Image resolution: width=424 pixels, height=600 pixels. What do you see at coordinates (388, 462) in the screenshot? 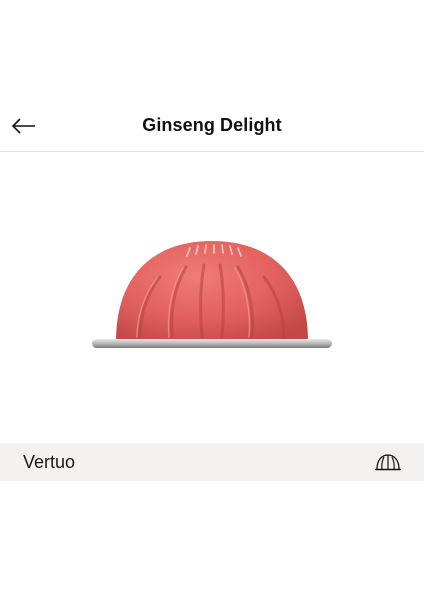
I see `vertuo-capsule-outline-icon` at bounding box center [388, 462].